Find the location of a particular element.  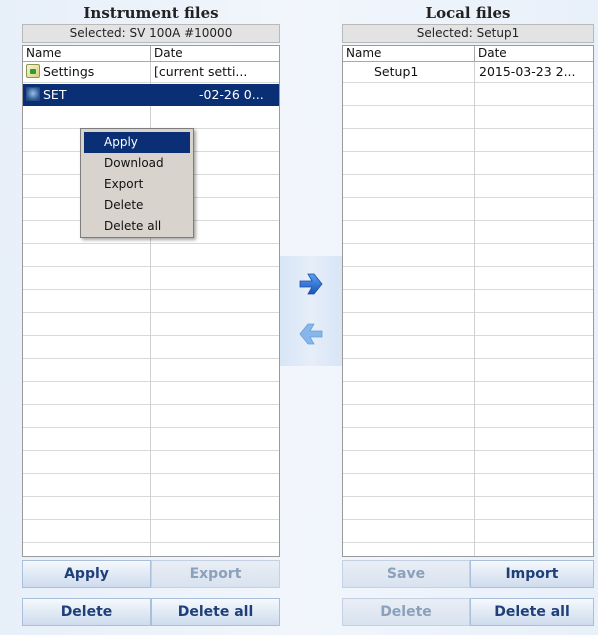

context-menu-download: Download is located at coordinates (137, 163).